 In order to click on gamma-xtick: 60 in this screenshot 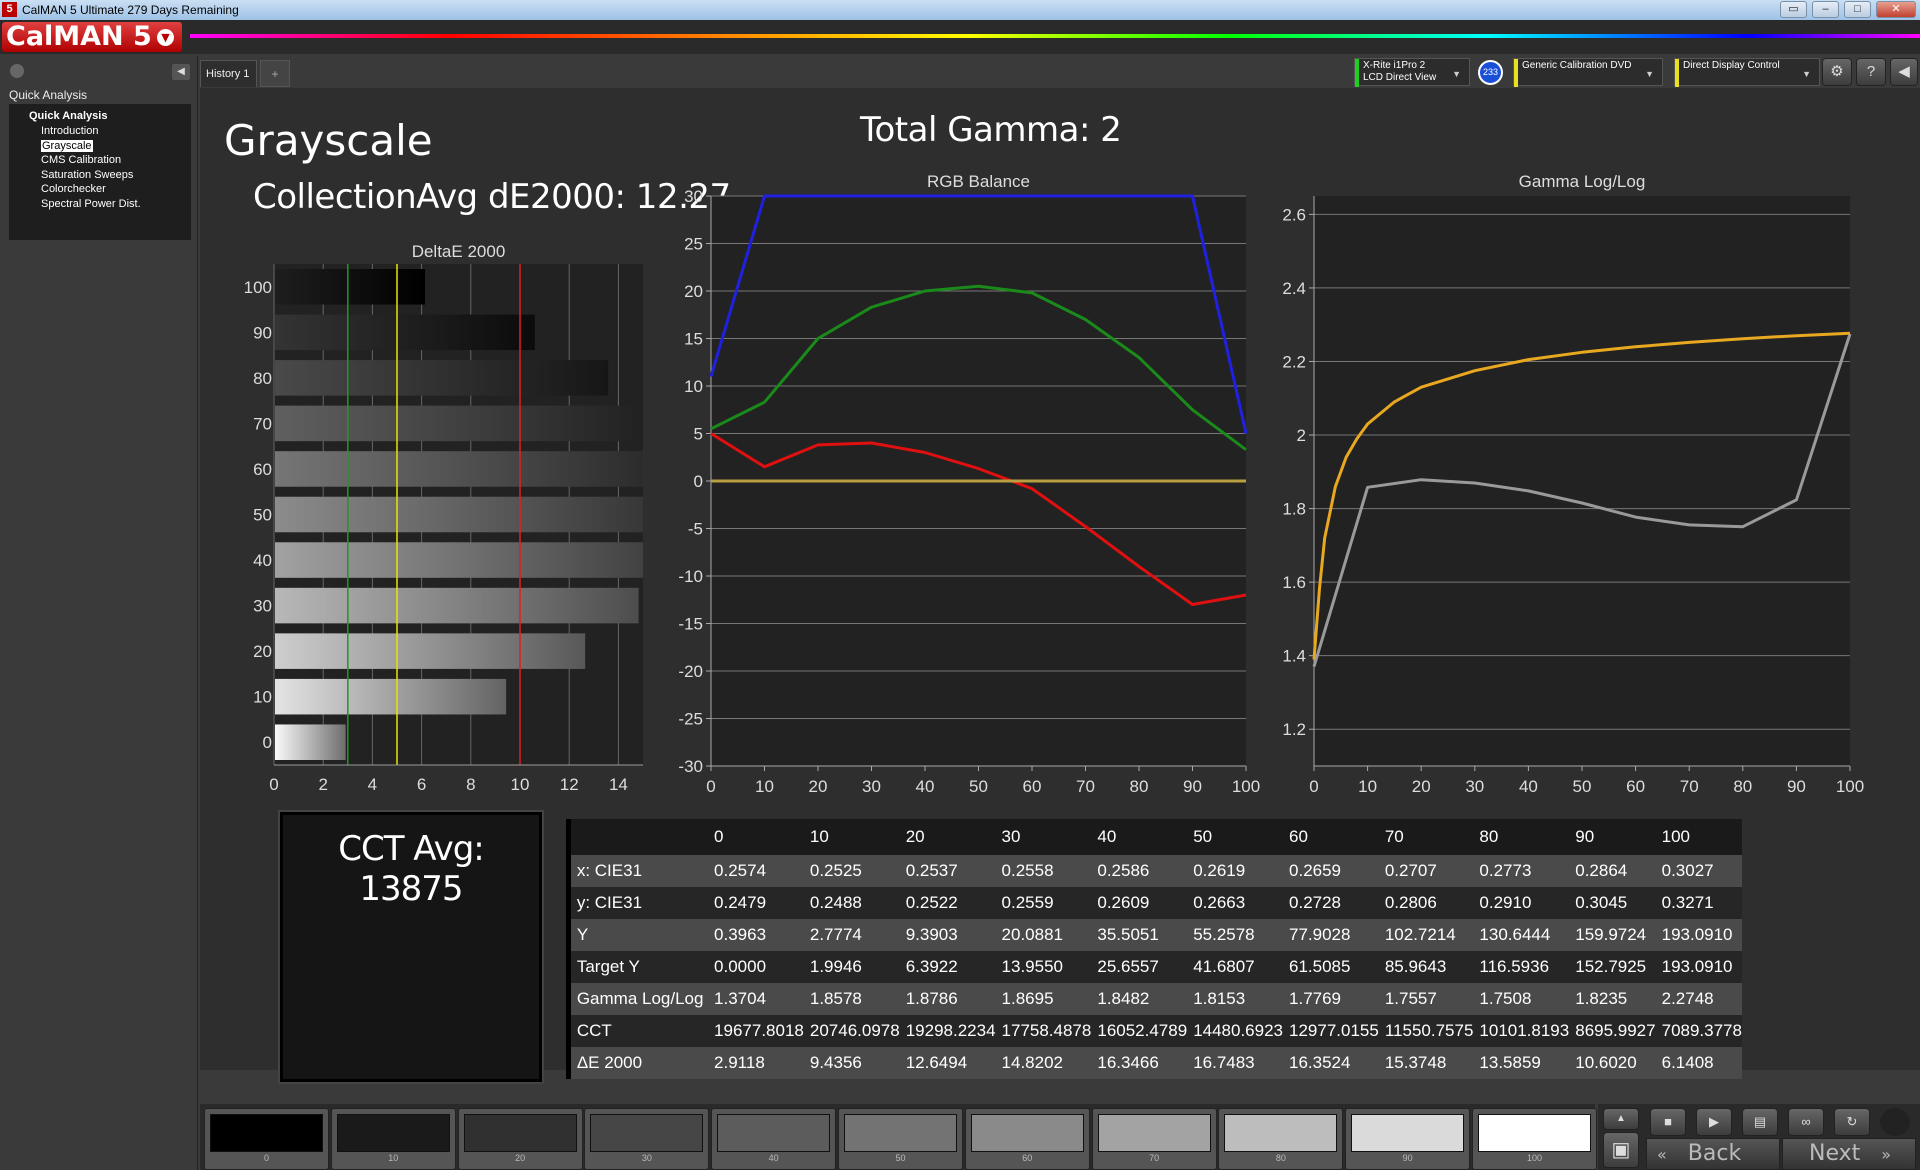, I will do `click(1635, 786)`.